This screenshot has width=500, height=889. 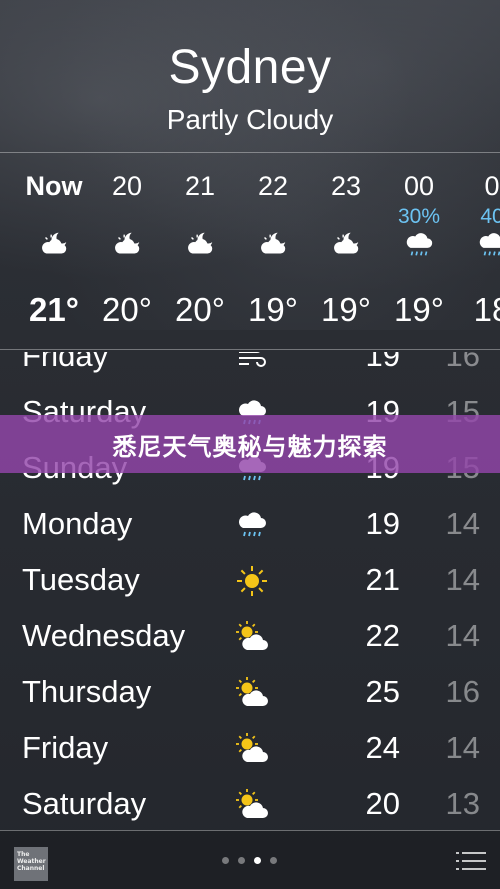 I want to click on daily-row: Wednesday 22 14, so click(x=250, y=640).